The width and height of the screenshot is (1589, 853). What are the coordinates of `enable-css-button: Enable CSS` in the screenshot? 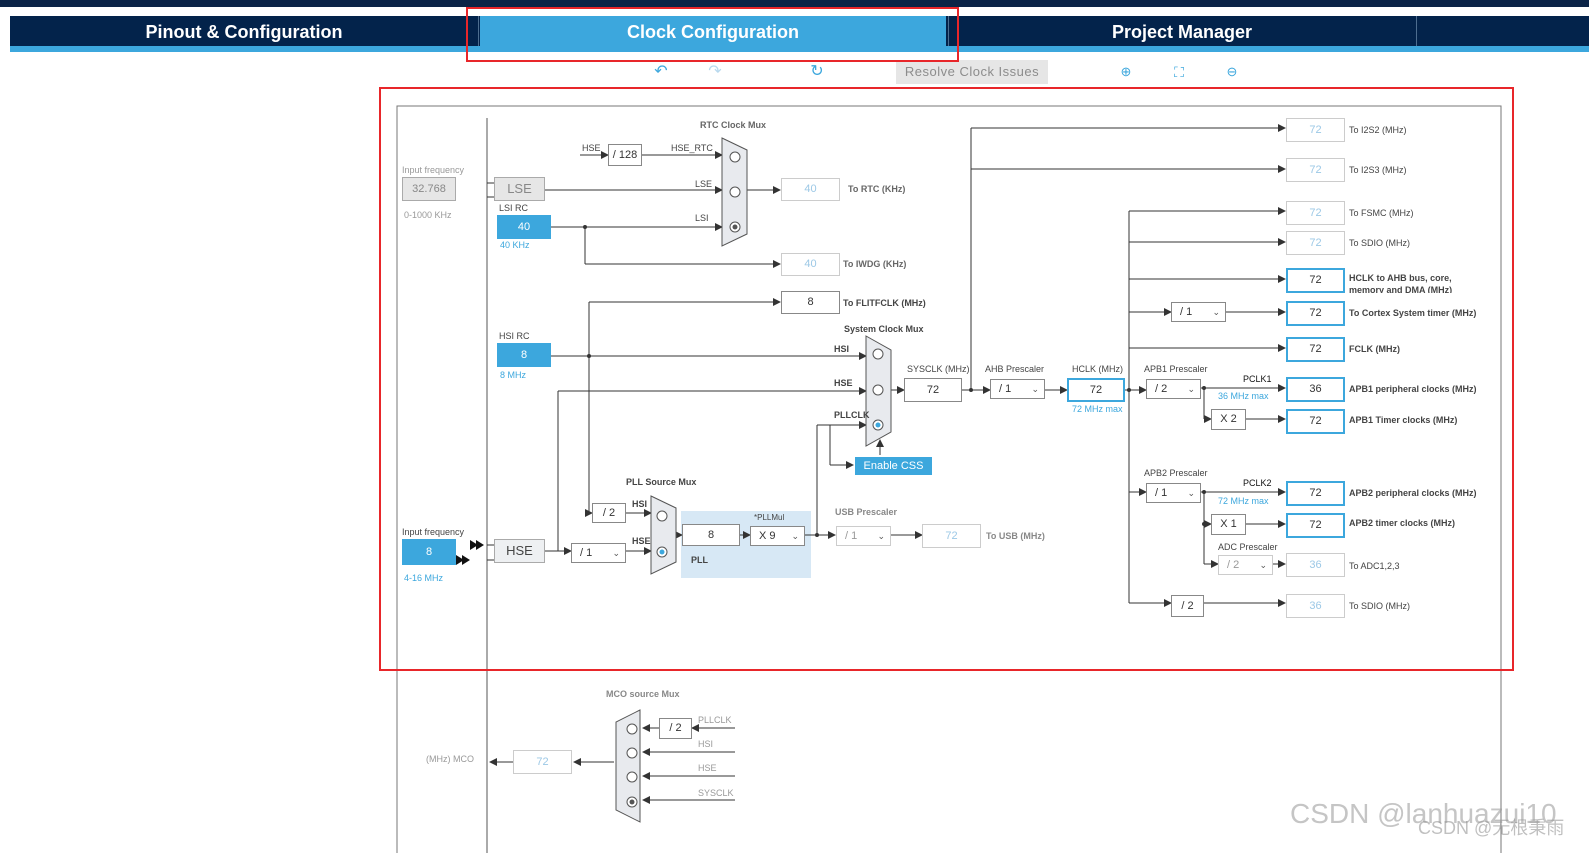 It's located at (893, 466).